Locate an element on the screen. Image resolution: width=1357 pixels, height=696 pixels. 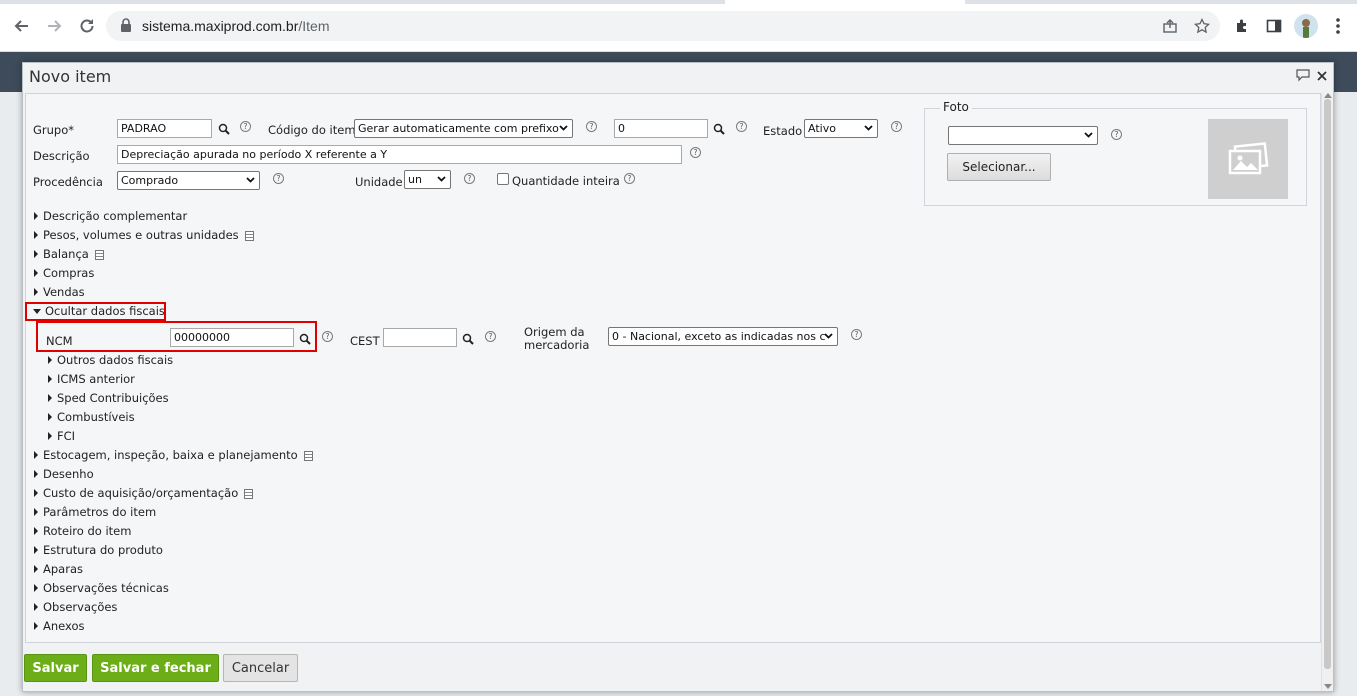
forward-arrow-icon is located at coordinates (54, 26).